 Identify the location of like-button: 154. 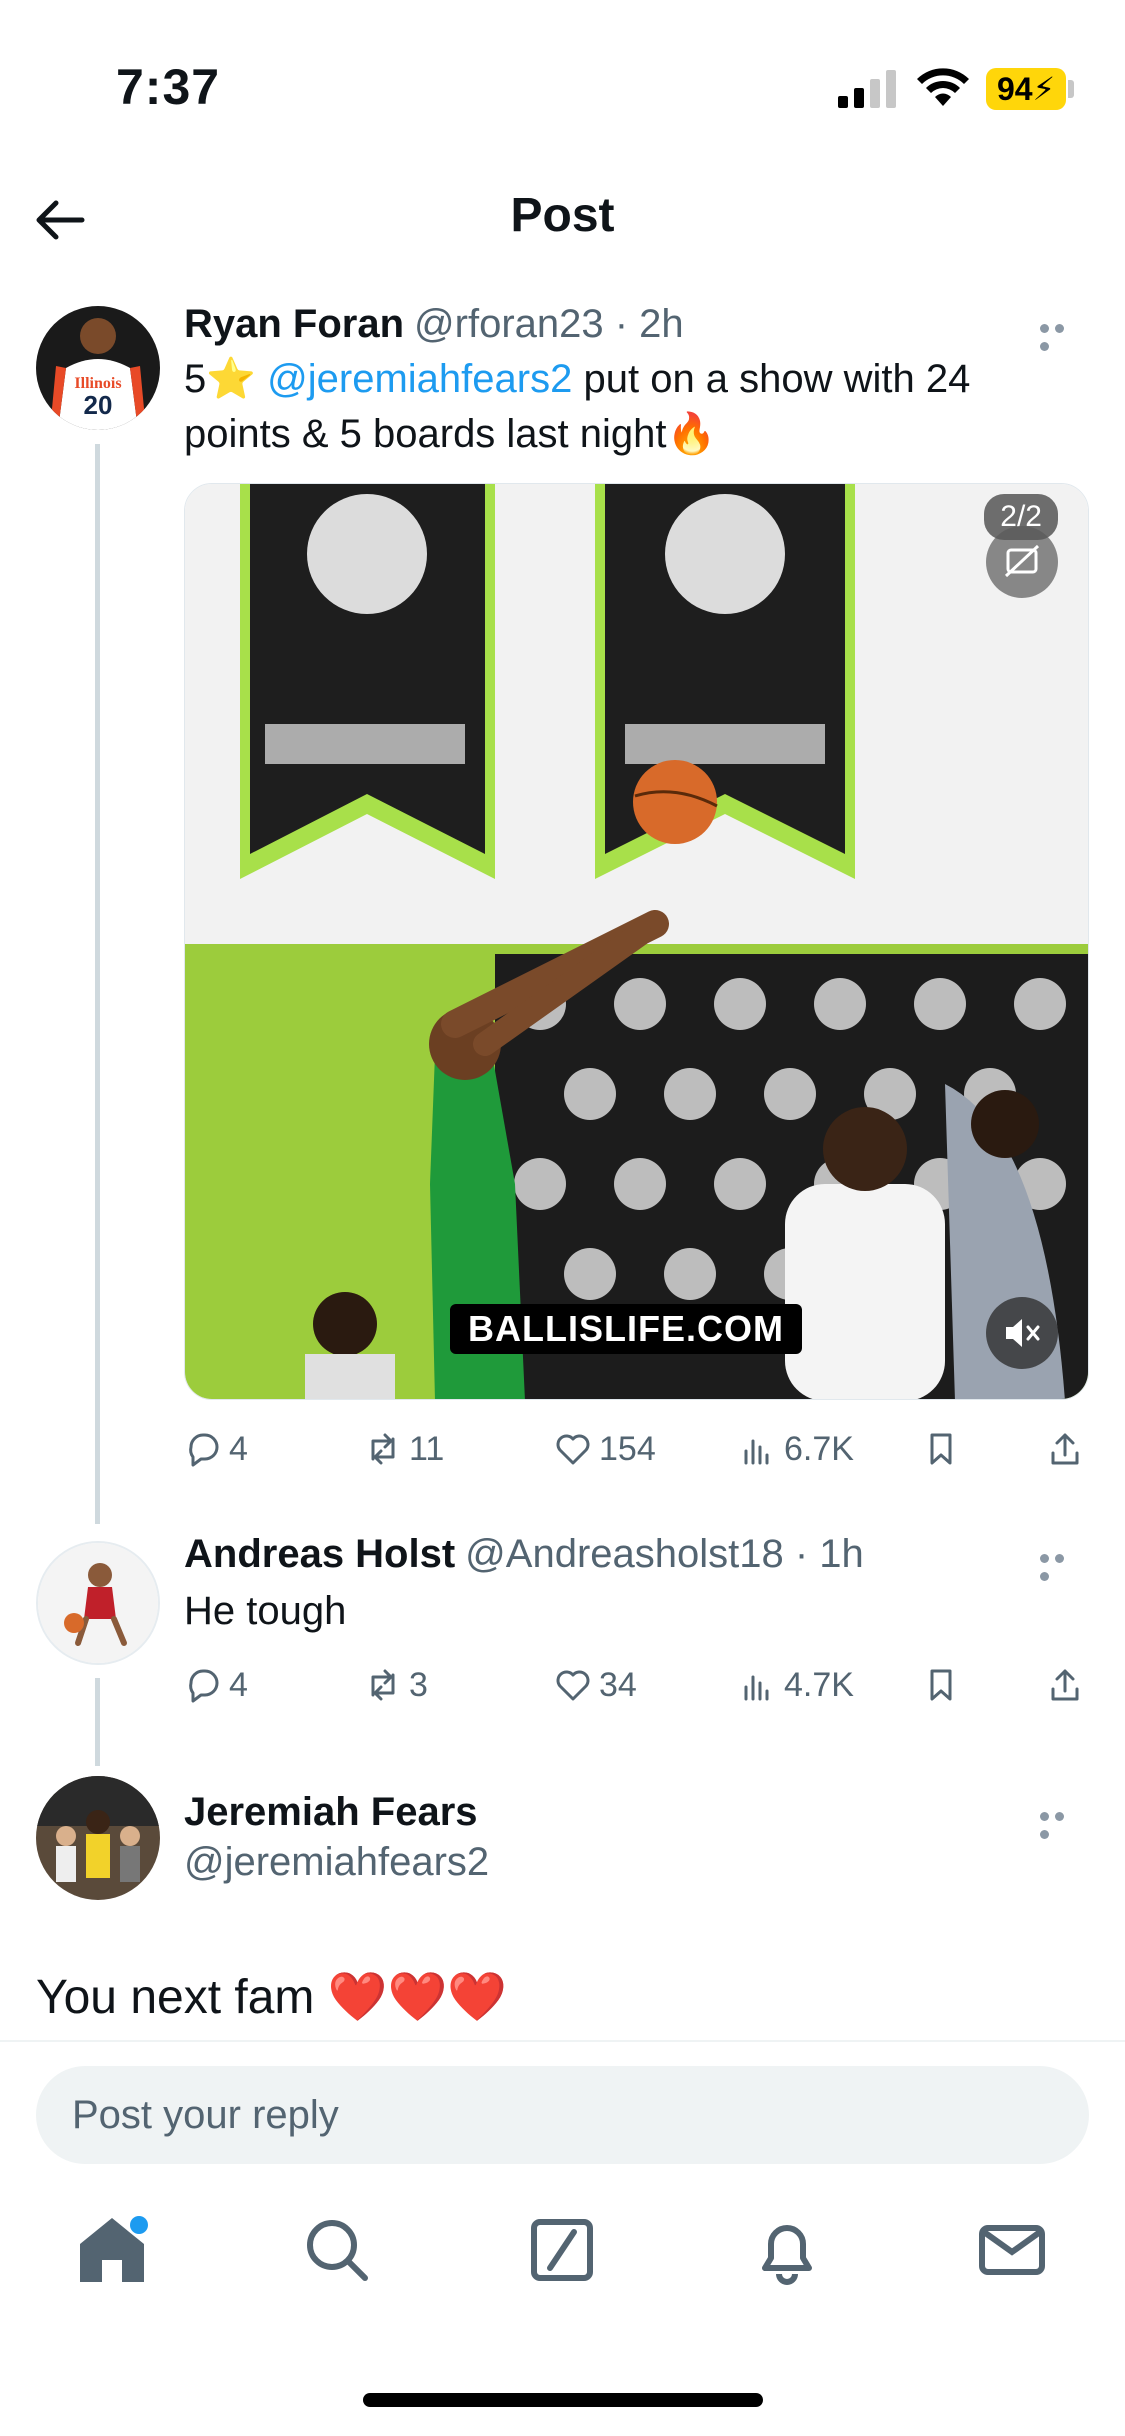
(604, 1449).